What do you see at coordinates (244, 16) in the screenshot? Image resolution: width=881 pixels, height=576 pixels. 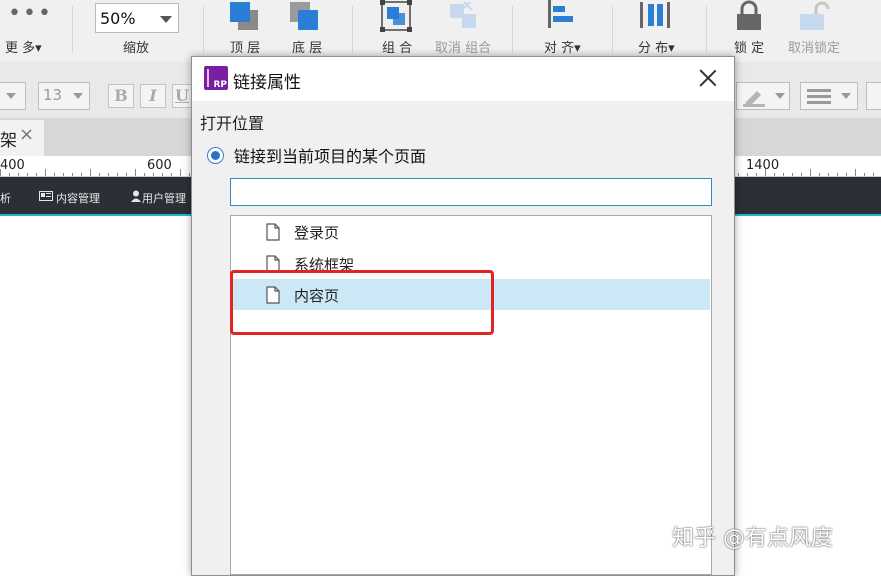 I see `bring-front-icon` at bounding box center [244, 16].